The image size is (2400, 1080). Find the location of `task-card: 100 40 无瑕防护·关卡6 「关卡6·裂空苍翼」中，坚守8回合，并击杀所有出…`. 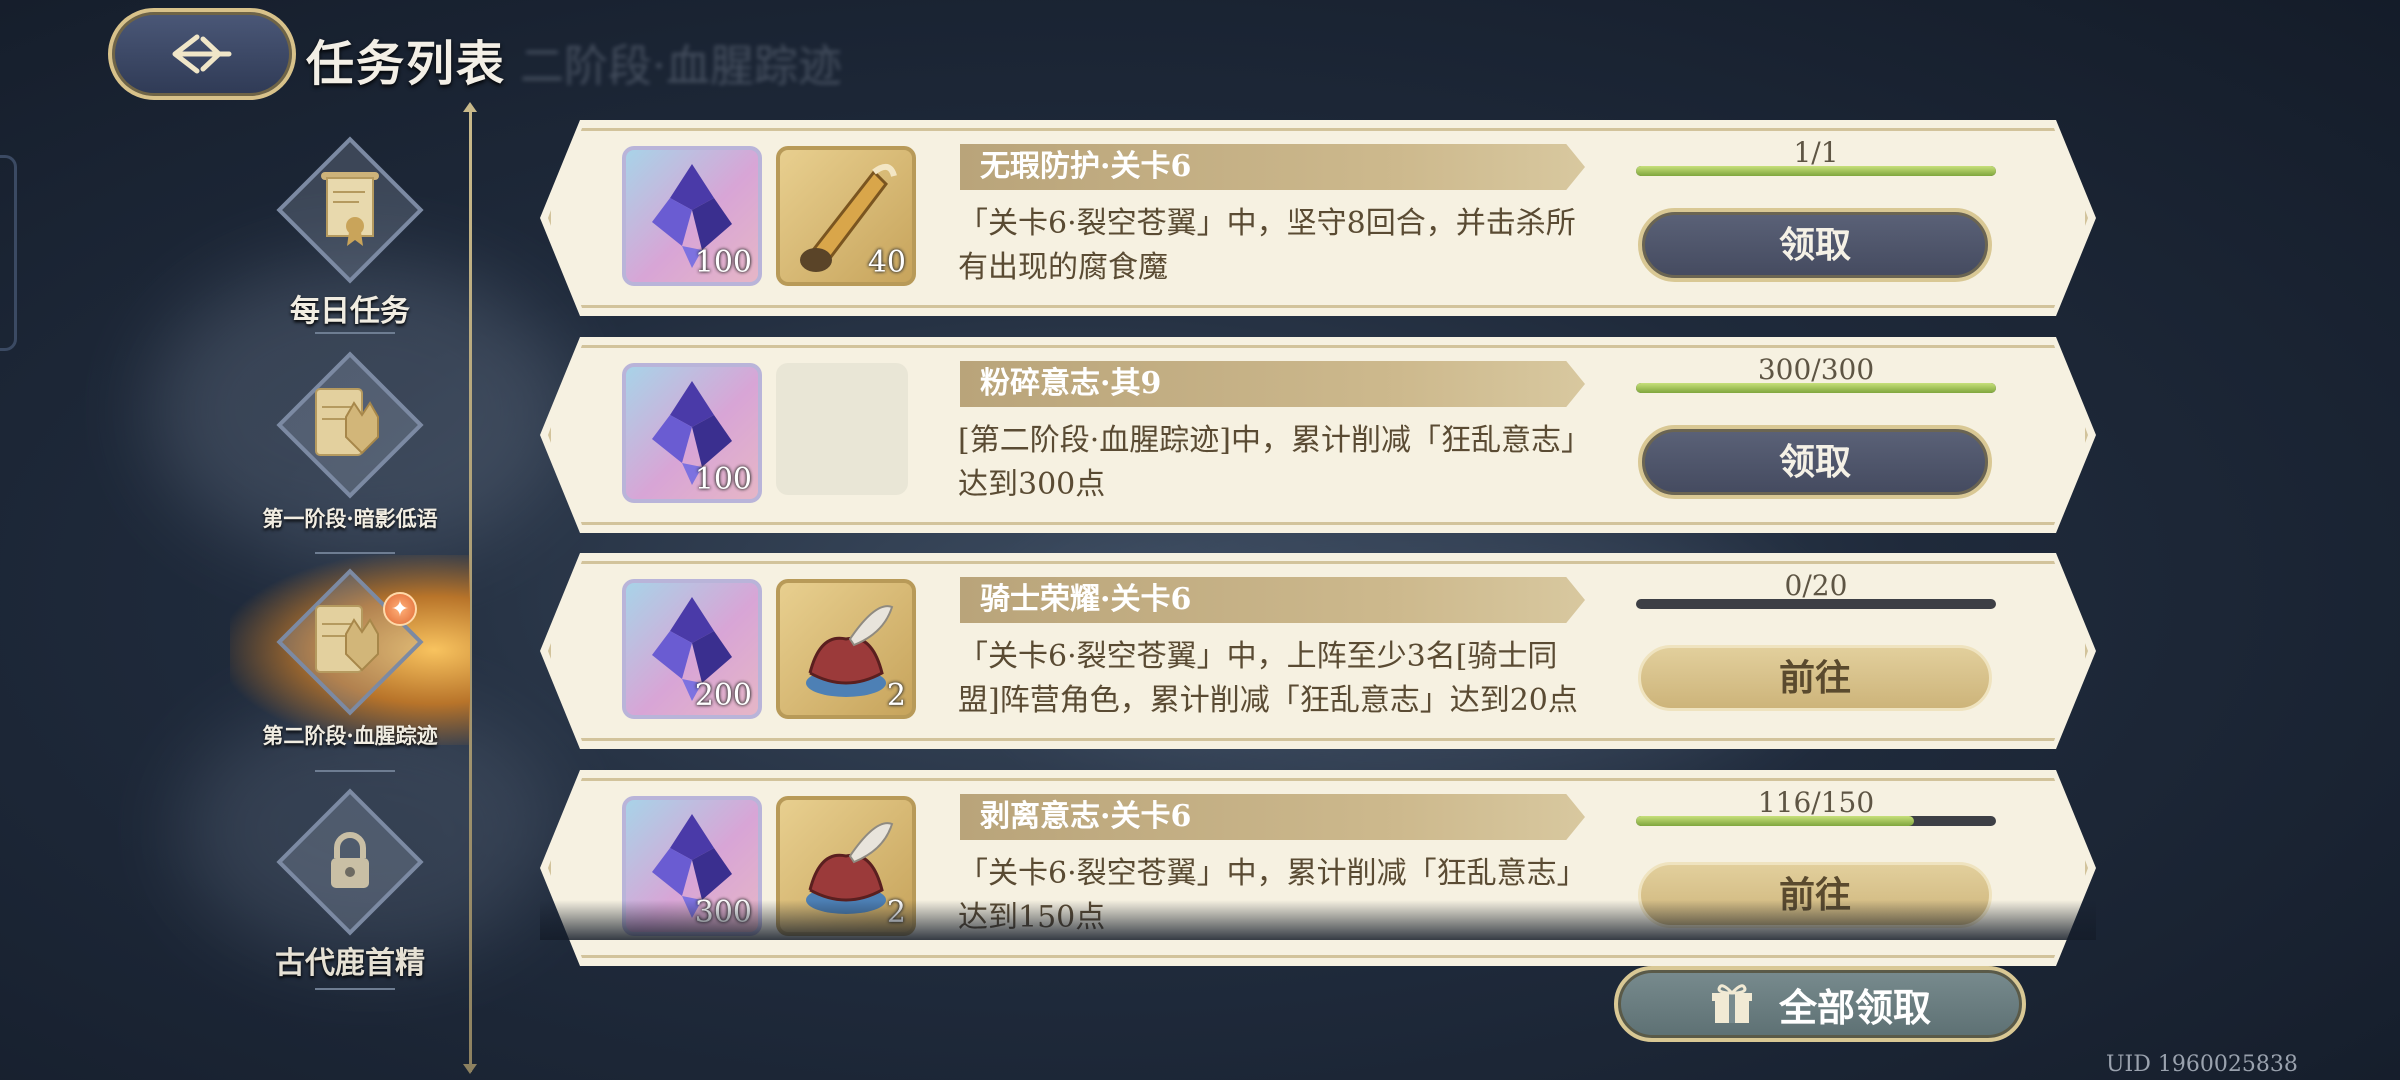

task-card: 100 40 无瑕防护·关卡6 「关卡6·裂空苍翼」中，坚守8回合，并击杀所有出… is located at coordinates (1318, 218).